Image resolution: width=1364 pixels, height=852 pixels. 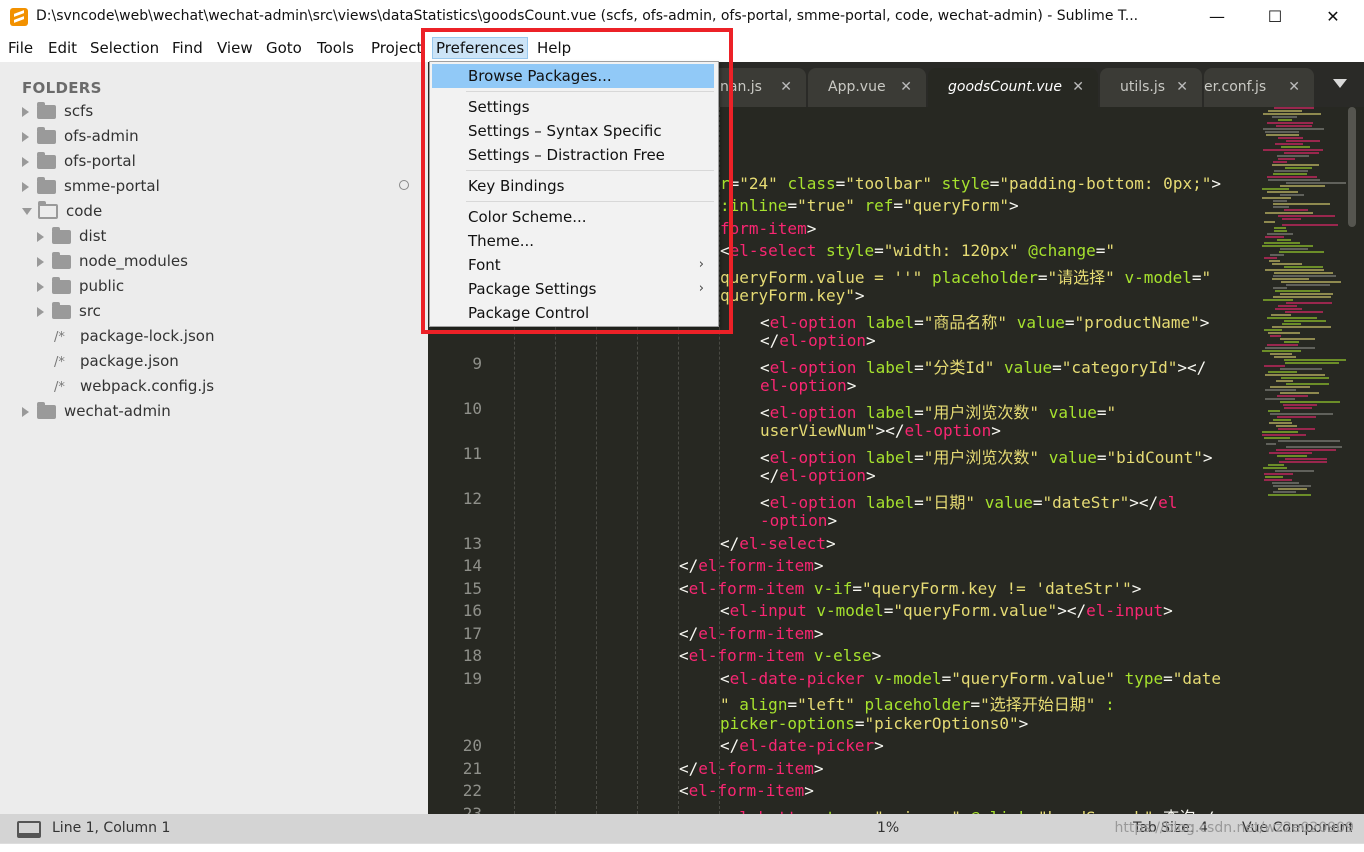 I want to click on menu-selection: Selection, so click(x=124, y=48).